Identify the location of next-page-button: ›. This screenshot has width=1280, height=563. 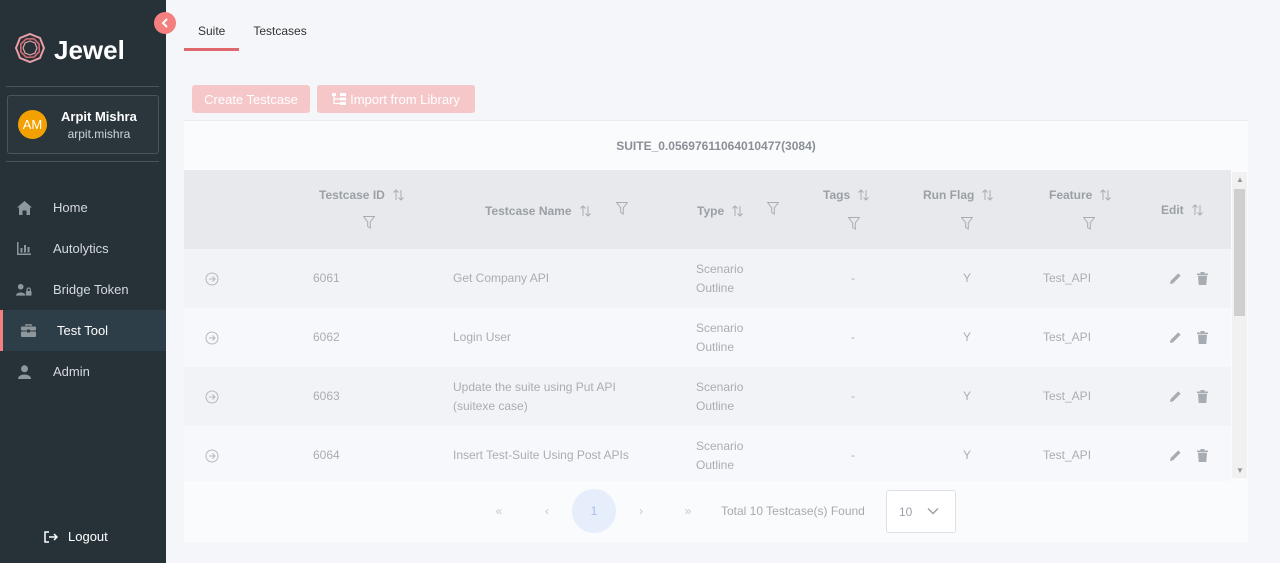
(641, 511).